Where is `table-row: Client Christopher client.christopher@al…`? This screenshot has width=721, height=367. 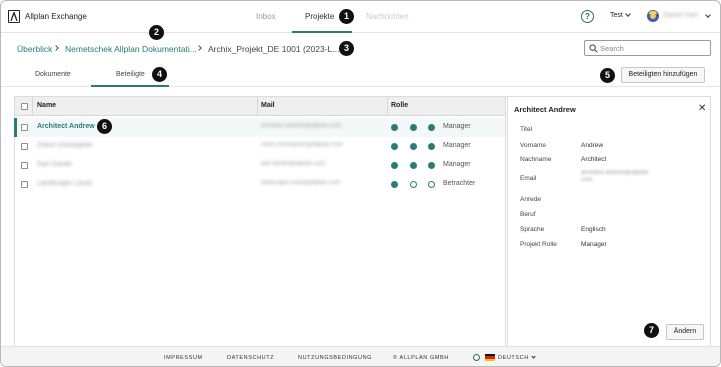
table-row: Client Christopher client.christopher@al… is located at coordinates (260, 146).